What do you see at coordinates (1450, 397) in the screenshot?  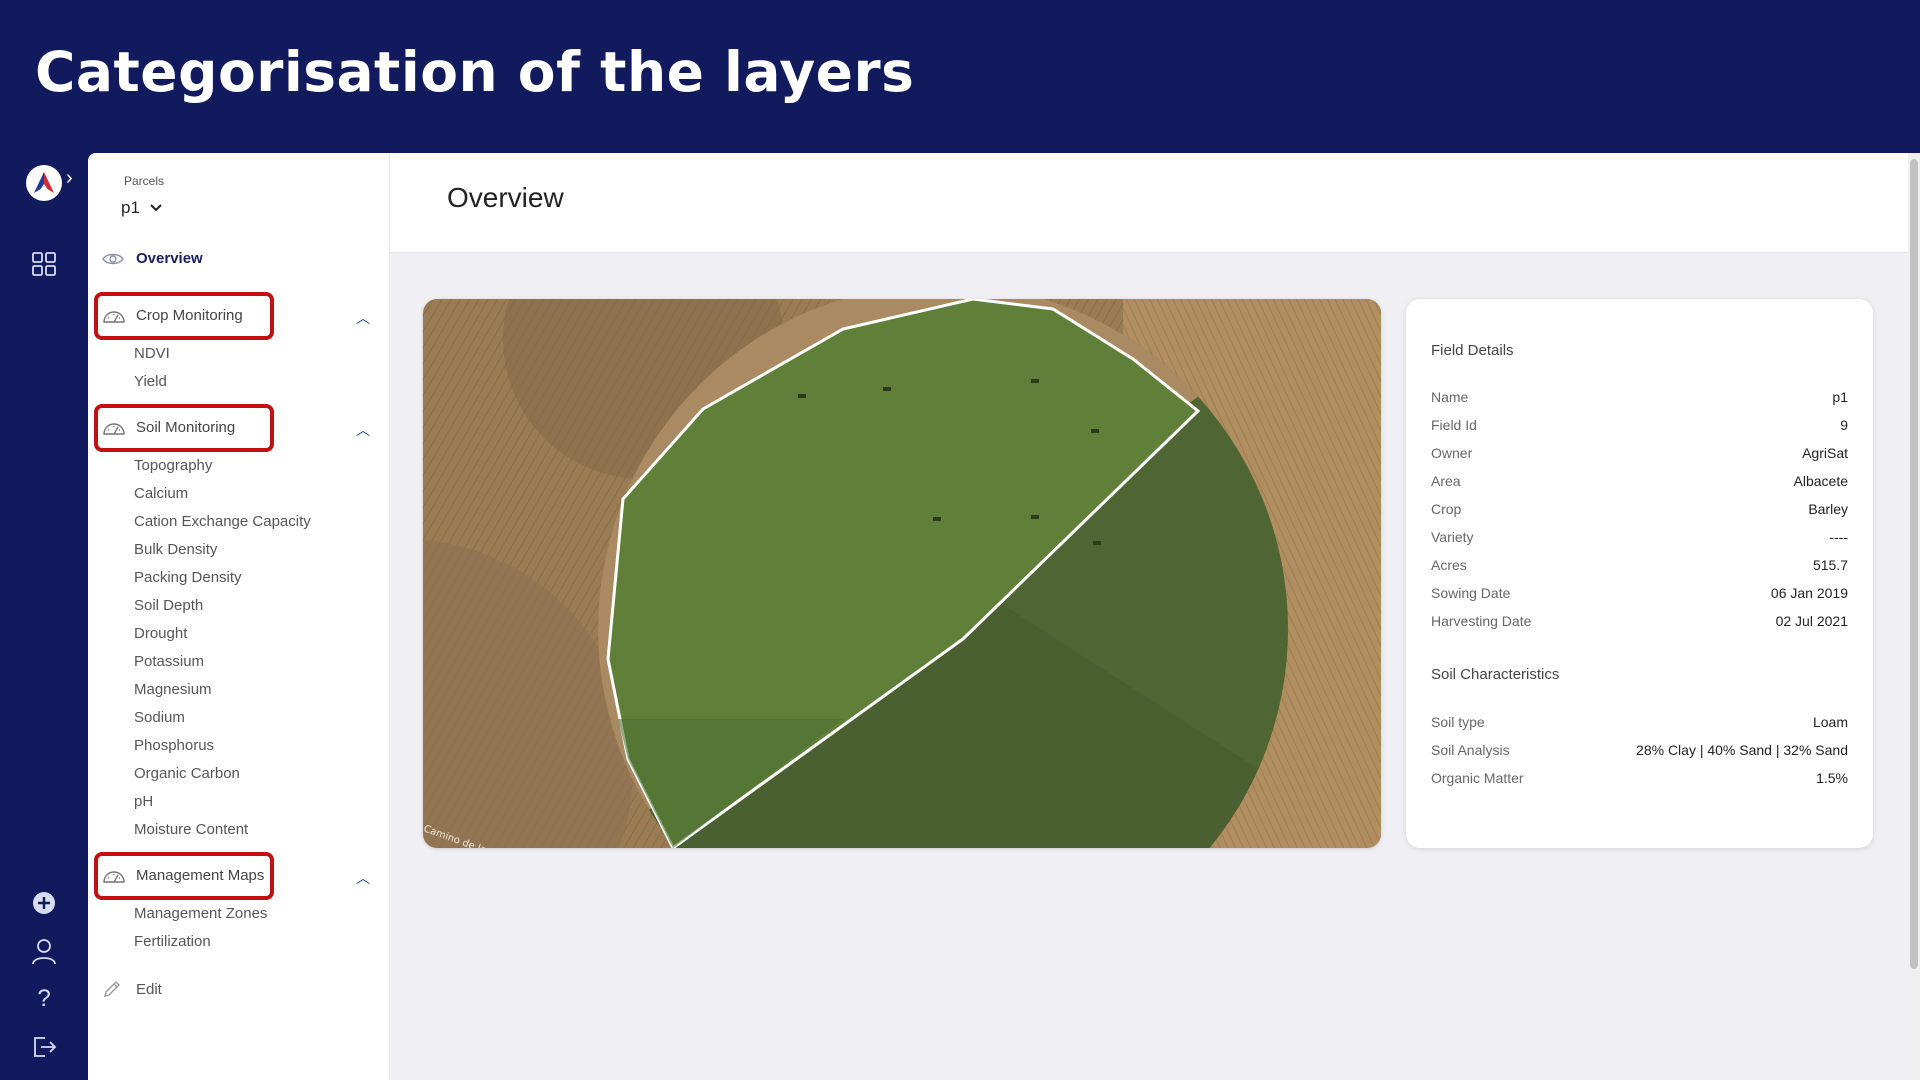 I see `detail-label: Name` at bounding box center [1450, 397].